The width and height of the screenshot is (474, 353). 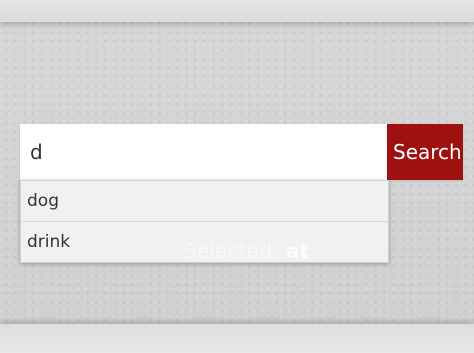 I want to click on selected-value: at, so click(x=297, y=251).